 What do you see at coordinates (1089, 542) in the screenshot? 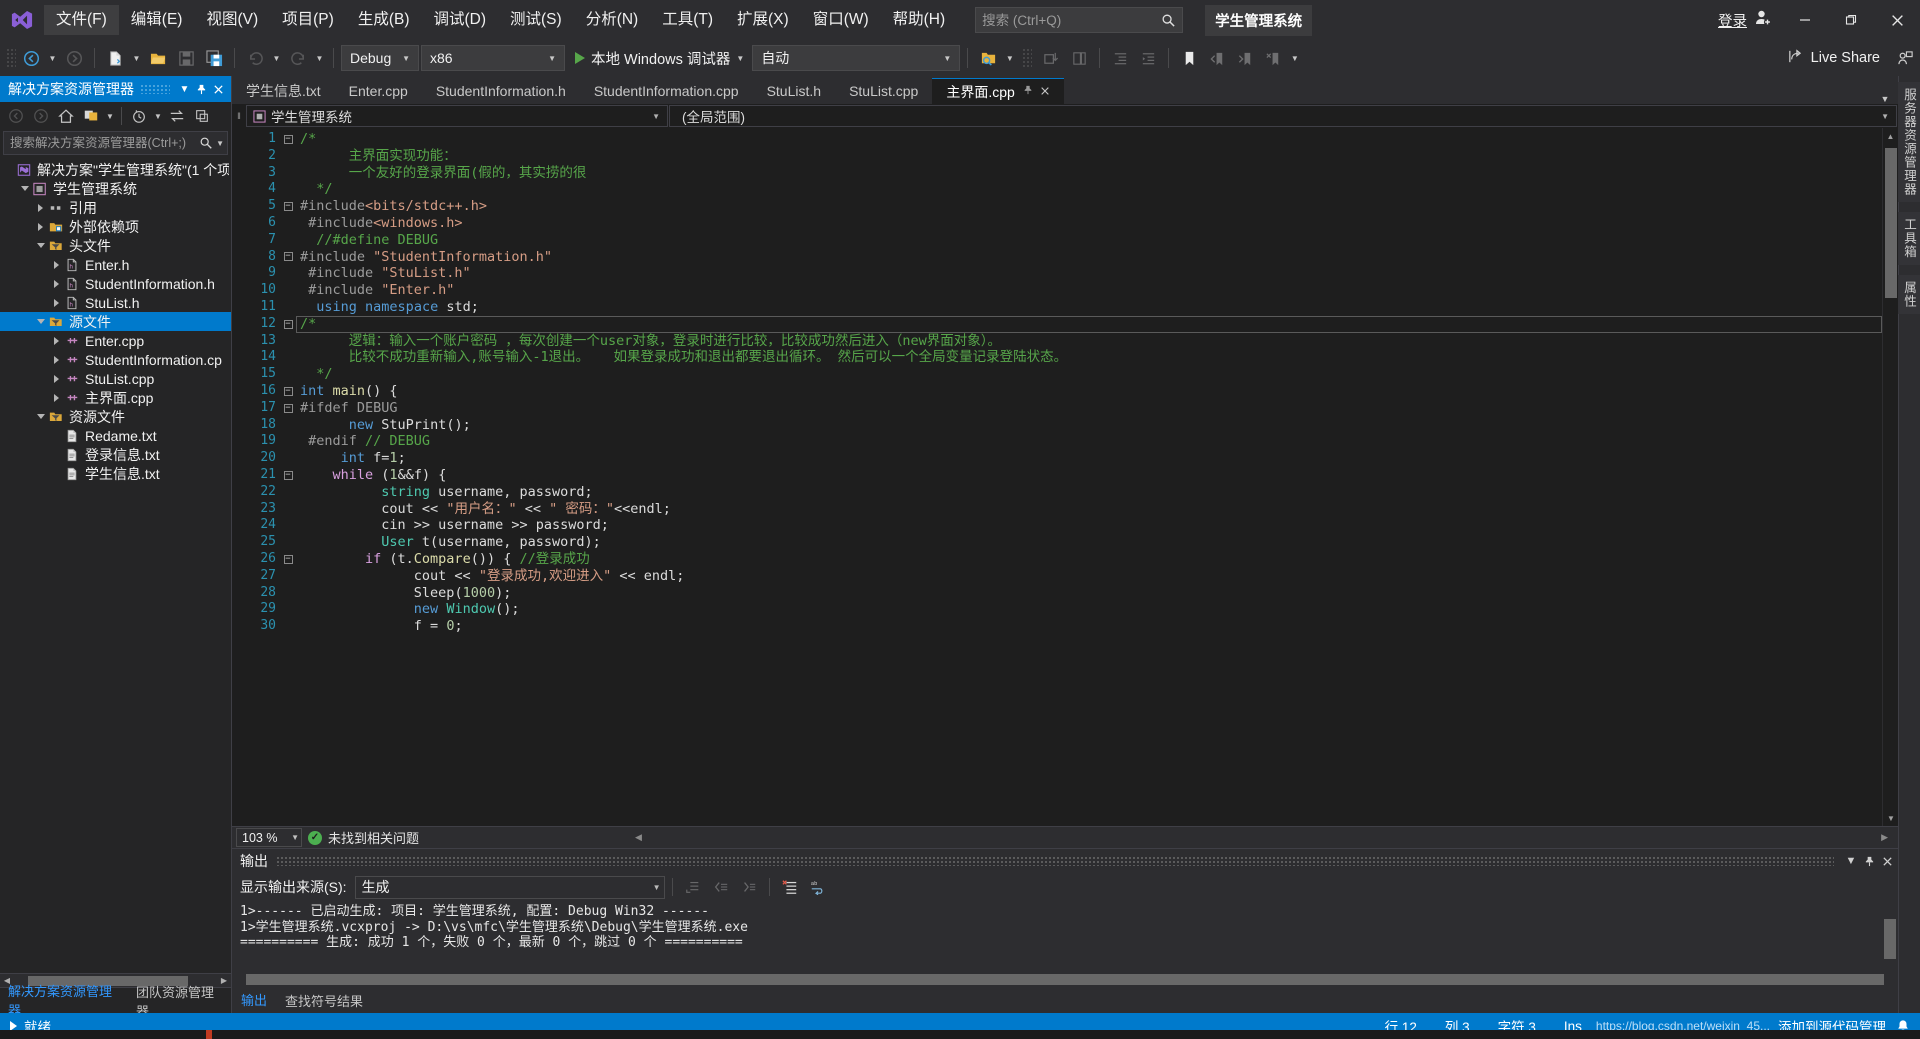
I see `code-line: User t(username, password);` at bounding box center [1089, 542].